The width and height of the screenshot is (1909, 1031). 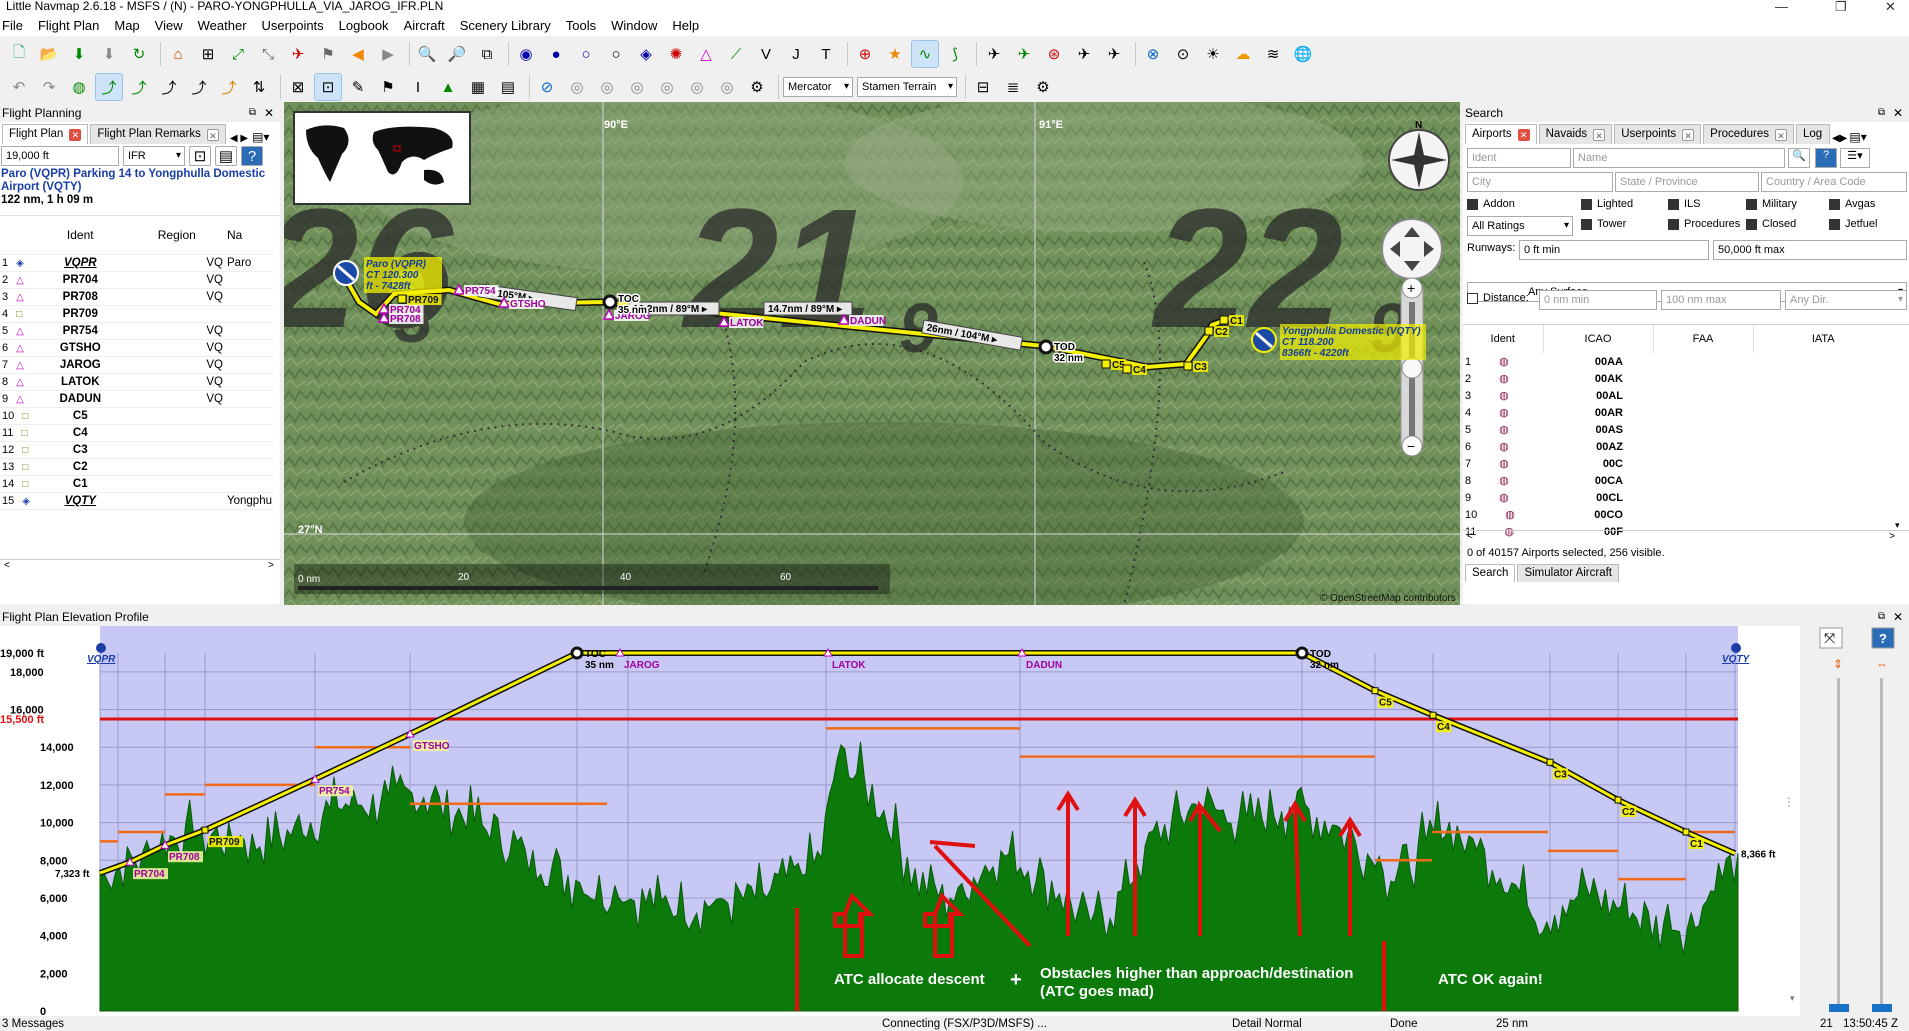 What do you see at coordinates (983, 87) in the screenshot?
I see `map-details-icon: ⊟` at bounding box center [983, 87].